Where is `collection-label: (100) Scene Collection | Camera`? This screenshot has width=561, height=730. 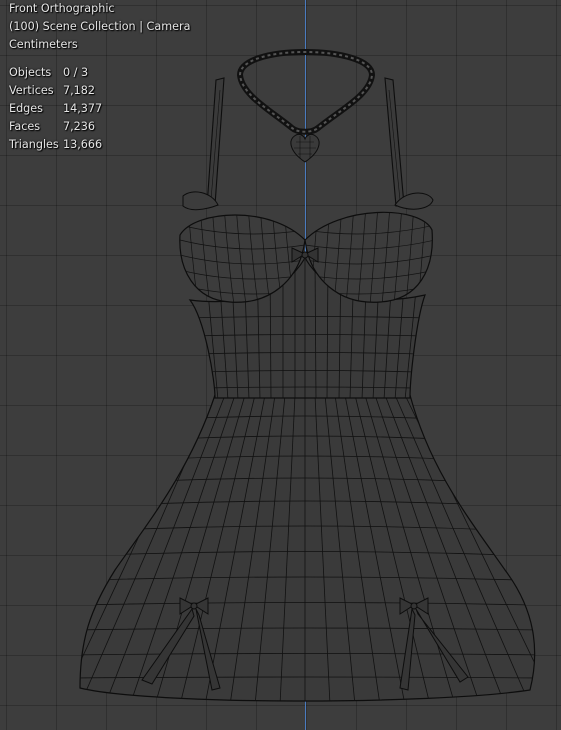 collection-label: (100) Scene Collection | Camera is located at coordinates (100, 26).